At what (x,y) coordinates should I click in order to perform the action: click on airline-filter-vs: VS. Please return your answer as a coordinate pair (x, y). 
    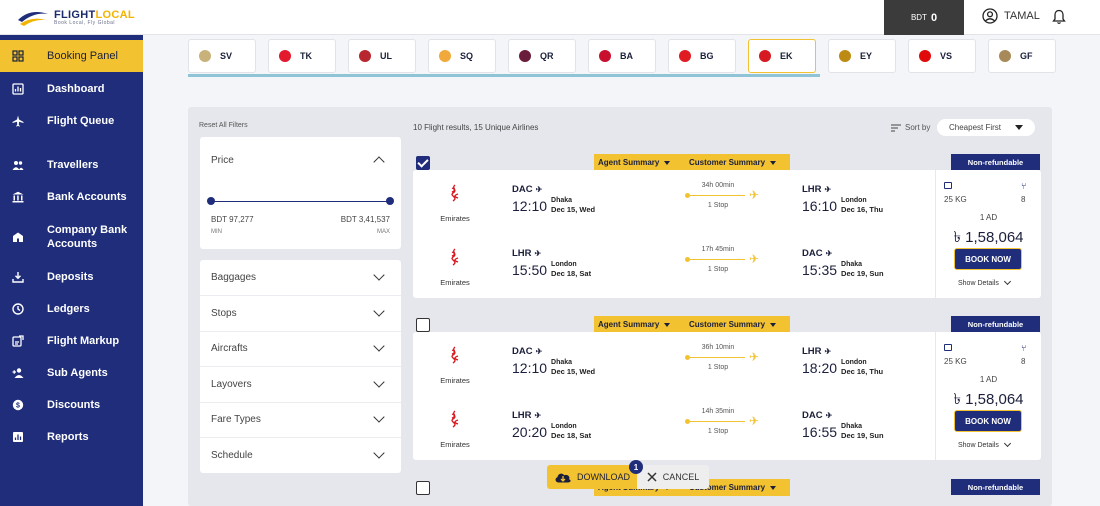
    Looking at the image, I should click on (942, 56).